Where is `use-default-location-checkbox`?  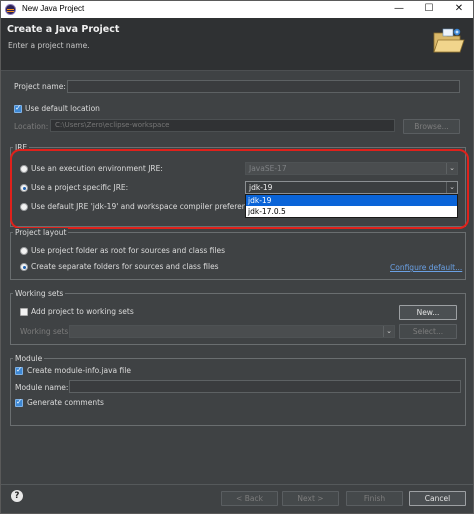
use-default-location-checkbox is located at coordinates (18, 108).